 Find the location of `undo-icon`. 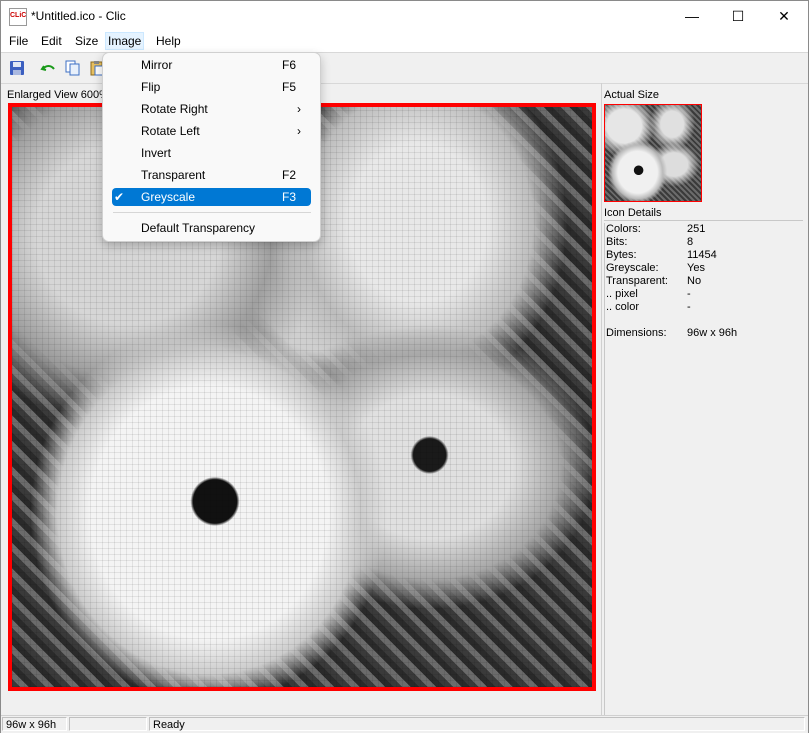

undo-icon is located at coordinates (48, 68).